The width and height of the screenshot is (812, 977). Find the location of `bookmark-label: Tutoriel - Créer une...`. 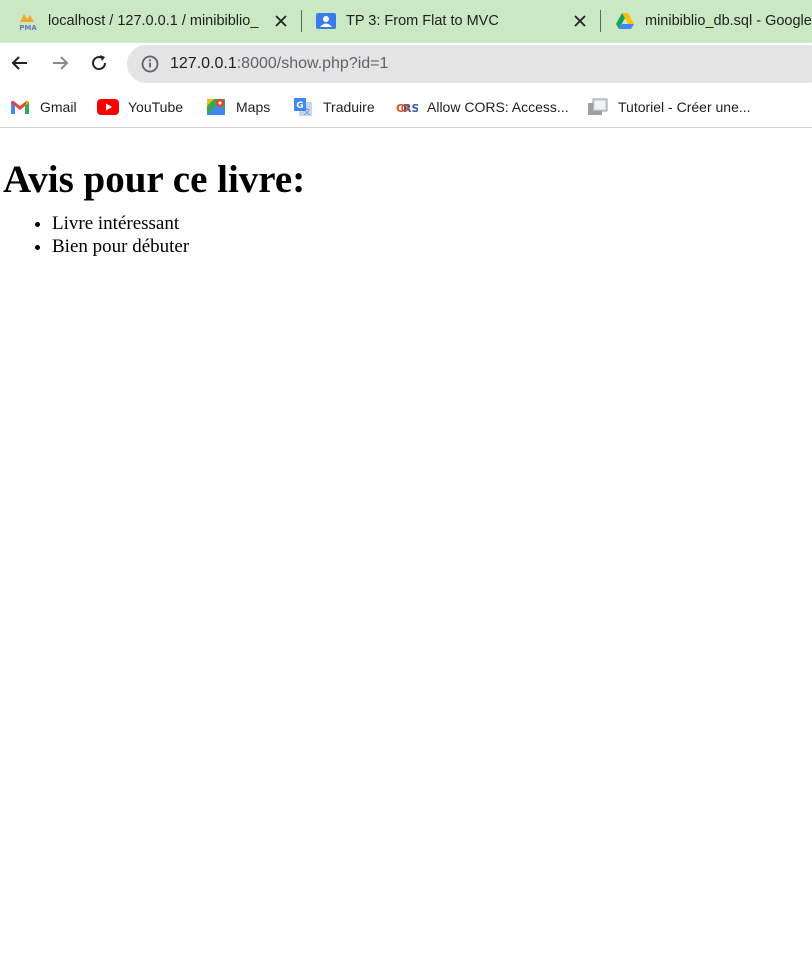

bookmark-label: Tutoriel - Créer une... is located at coordinates (684, 107).